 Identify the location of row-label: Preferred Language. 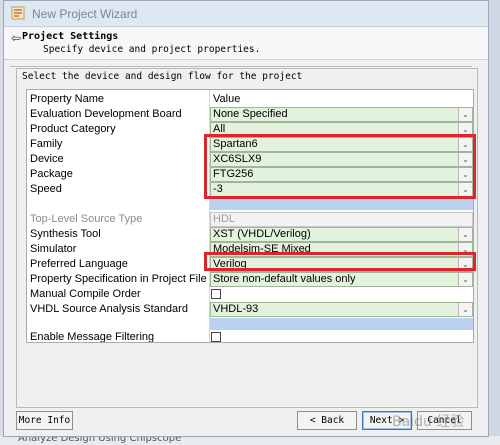
(79, 264).